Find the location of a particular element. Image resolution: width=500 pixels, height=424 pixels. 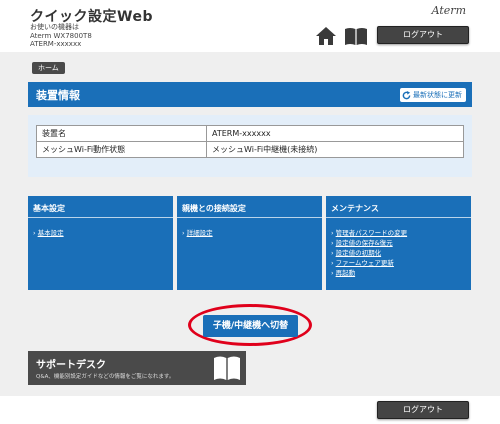

logout-button-footer: ログアウト is located at coordinates (423, 410).